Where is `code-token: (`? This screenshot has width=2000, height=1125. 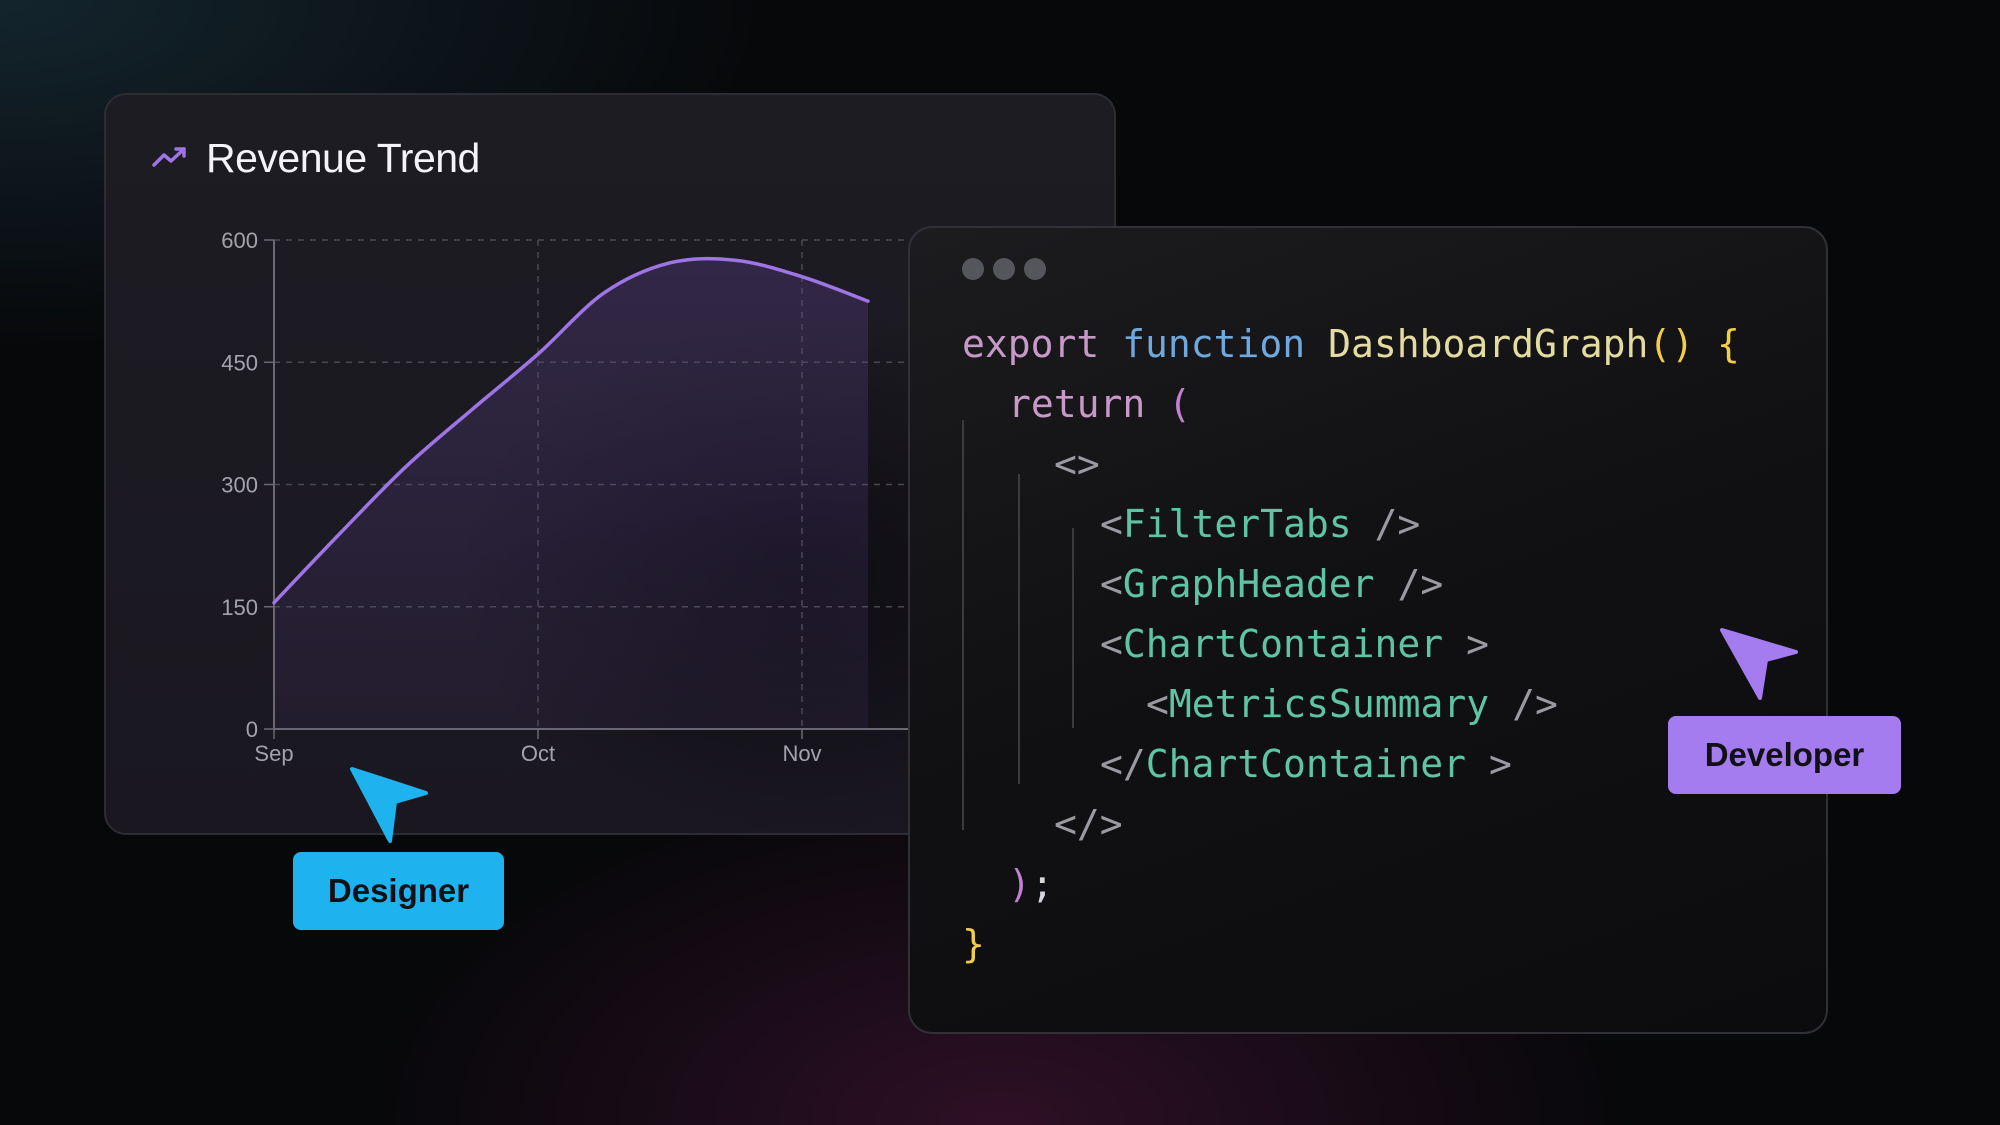 code-token: ( is located at coordinates (1180, 404).